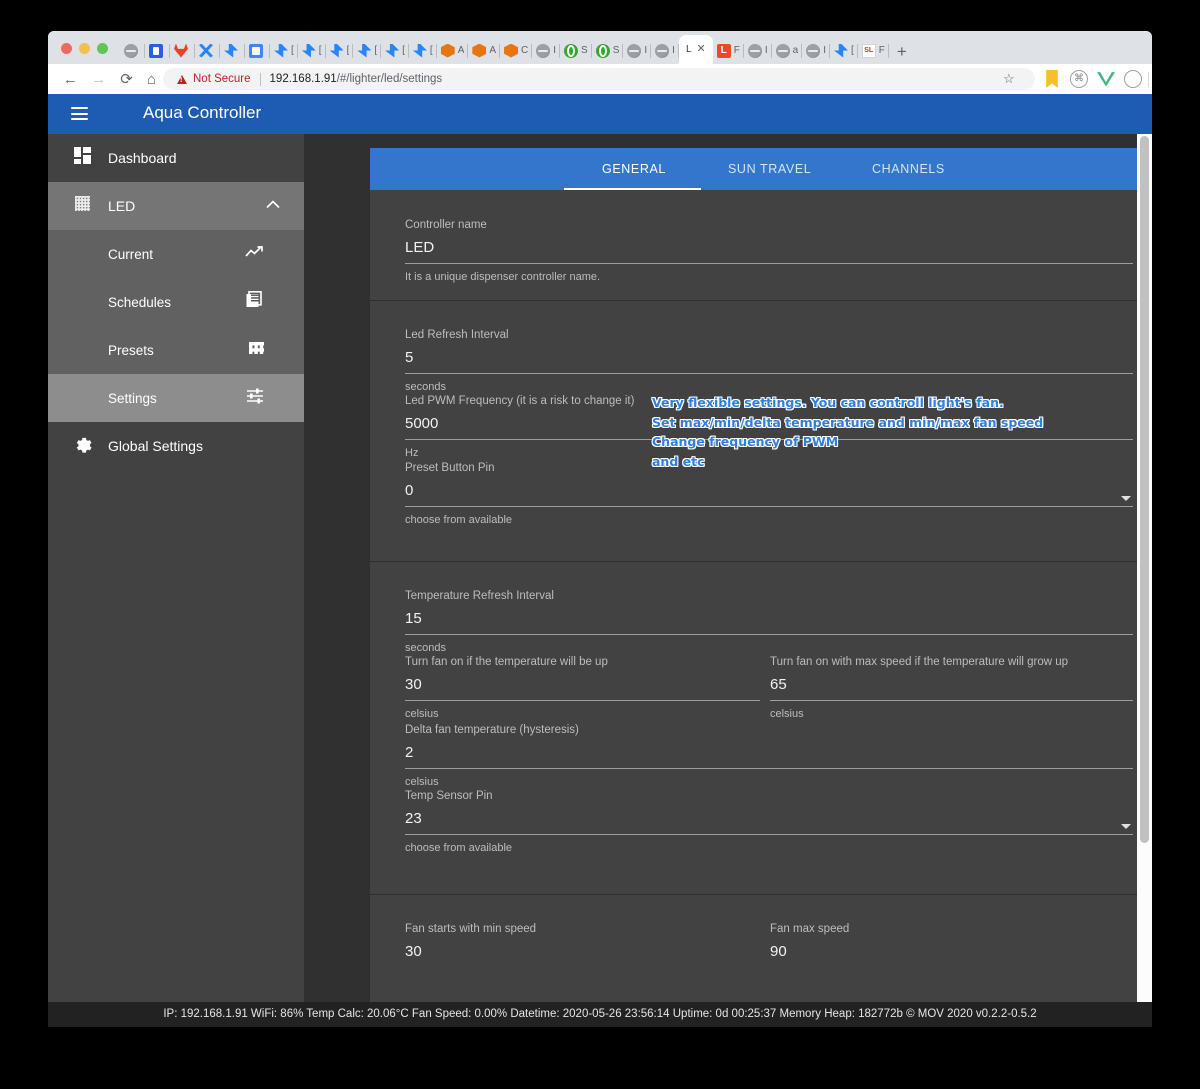 This screenshot has height=1089, width=1200. I want to click on x-icon, so click(206, 50).